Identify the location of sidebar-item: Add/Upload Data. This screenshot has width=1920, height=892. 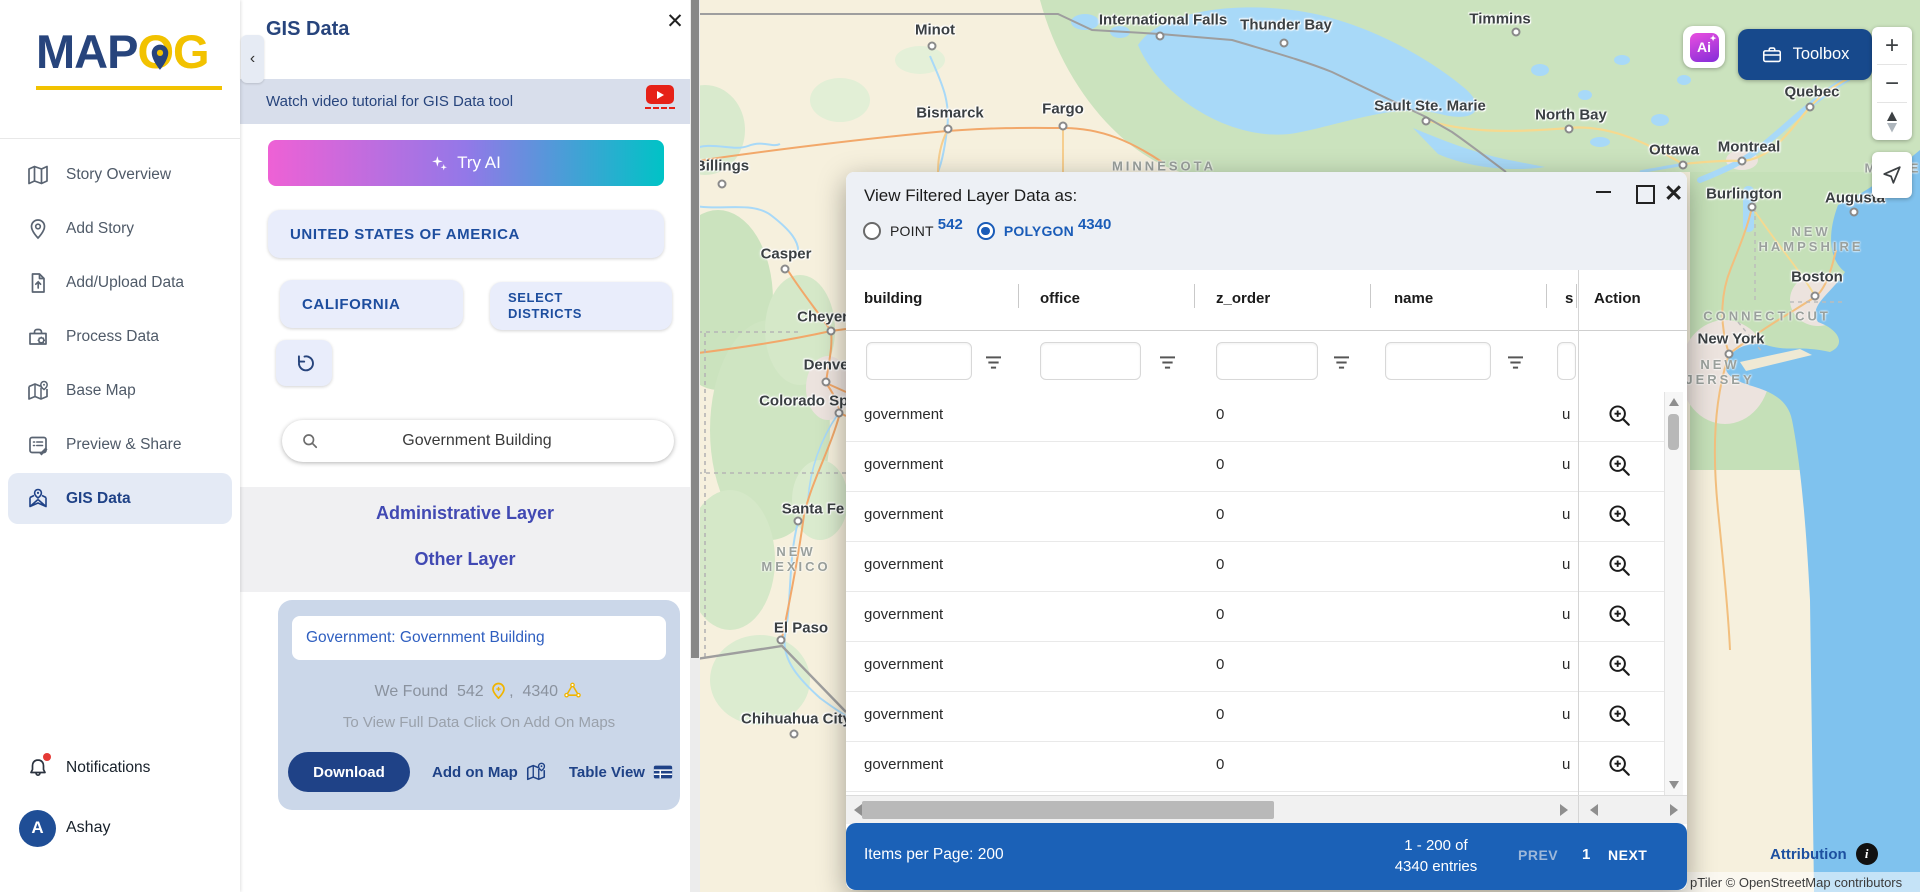
(120, 282).